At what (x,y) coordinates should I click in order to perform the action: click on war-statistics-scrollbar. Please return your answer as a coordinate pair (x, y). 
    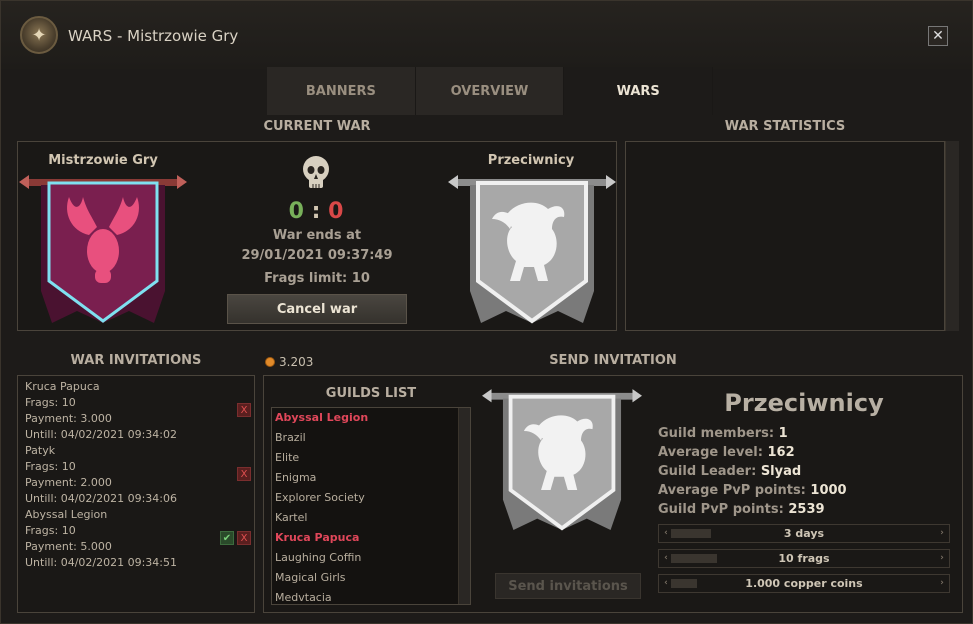
    Looking at the image, I should click on (952, 236).